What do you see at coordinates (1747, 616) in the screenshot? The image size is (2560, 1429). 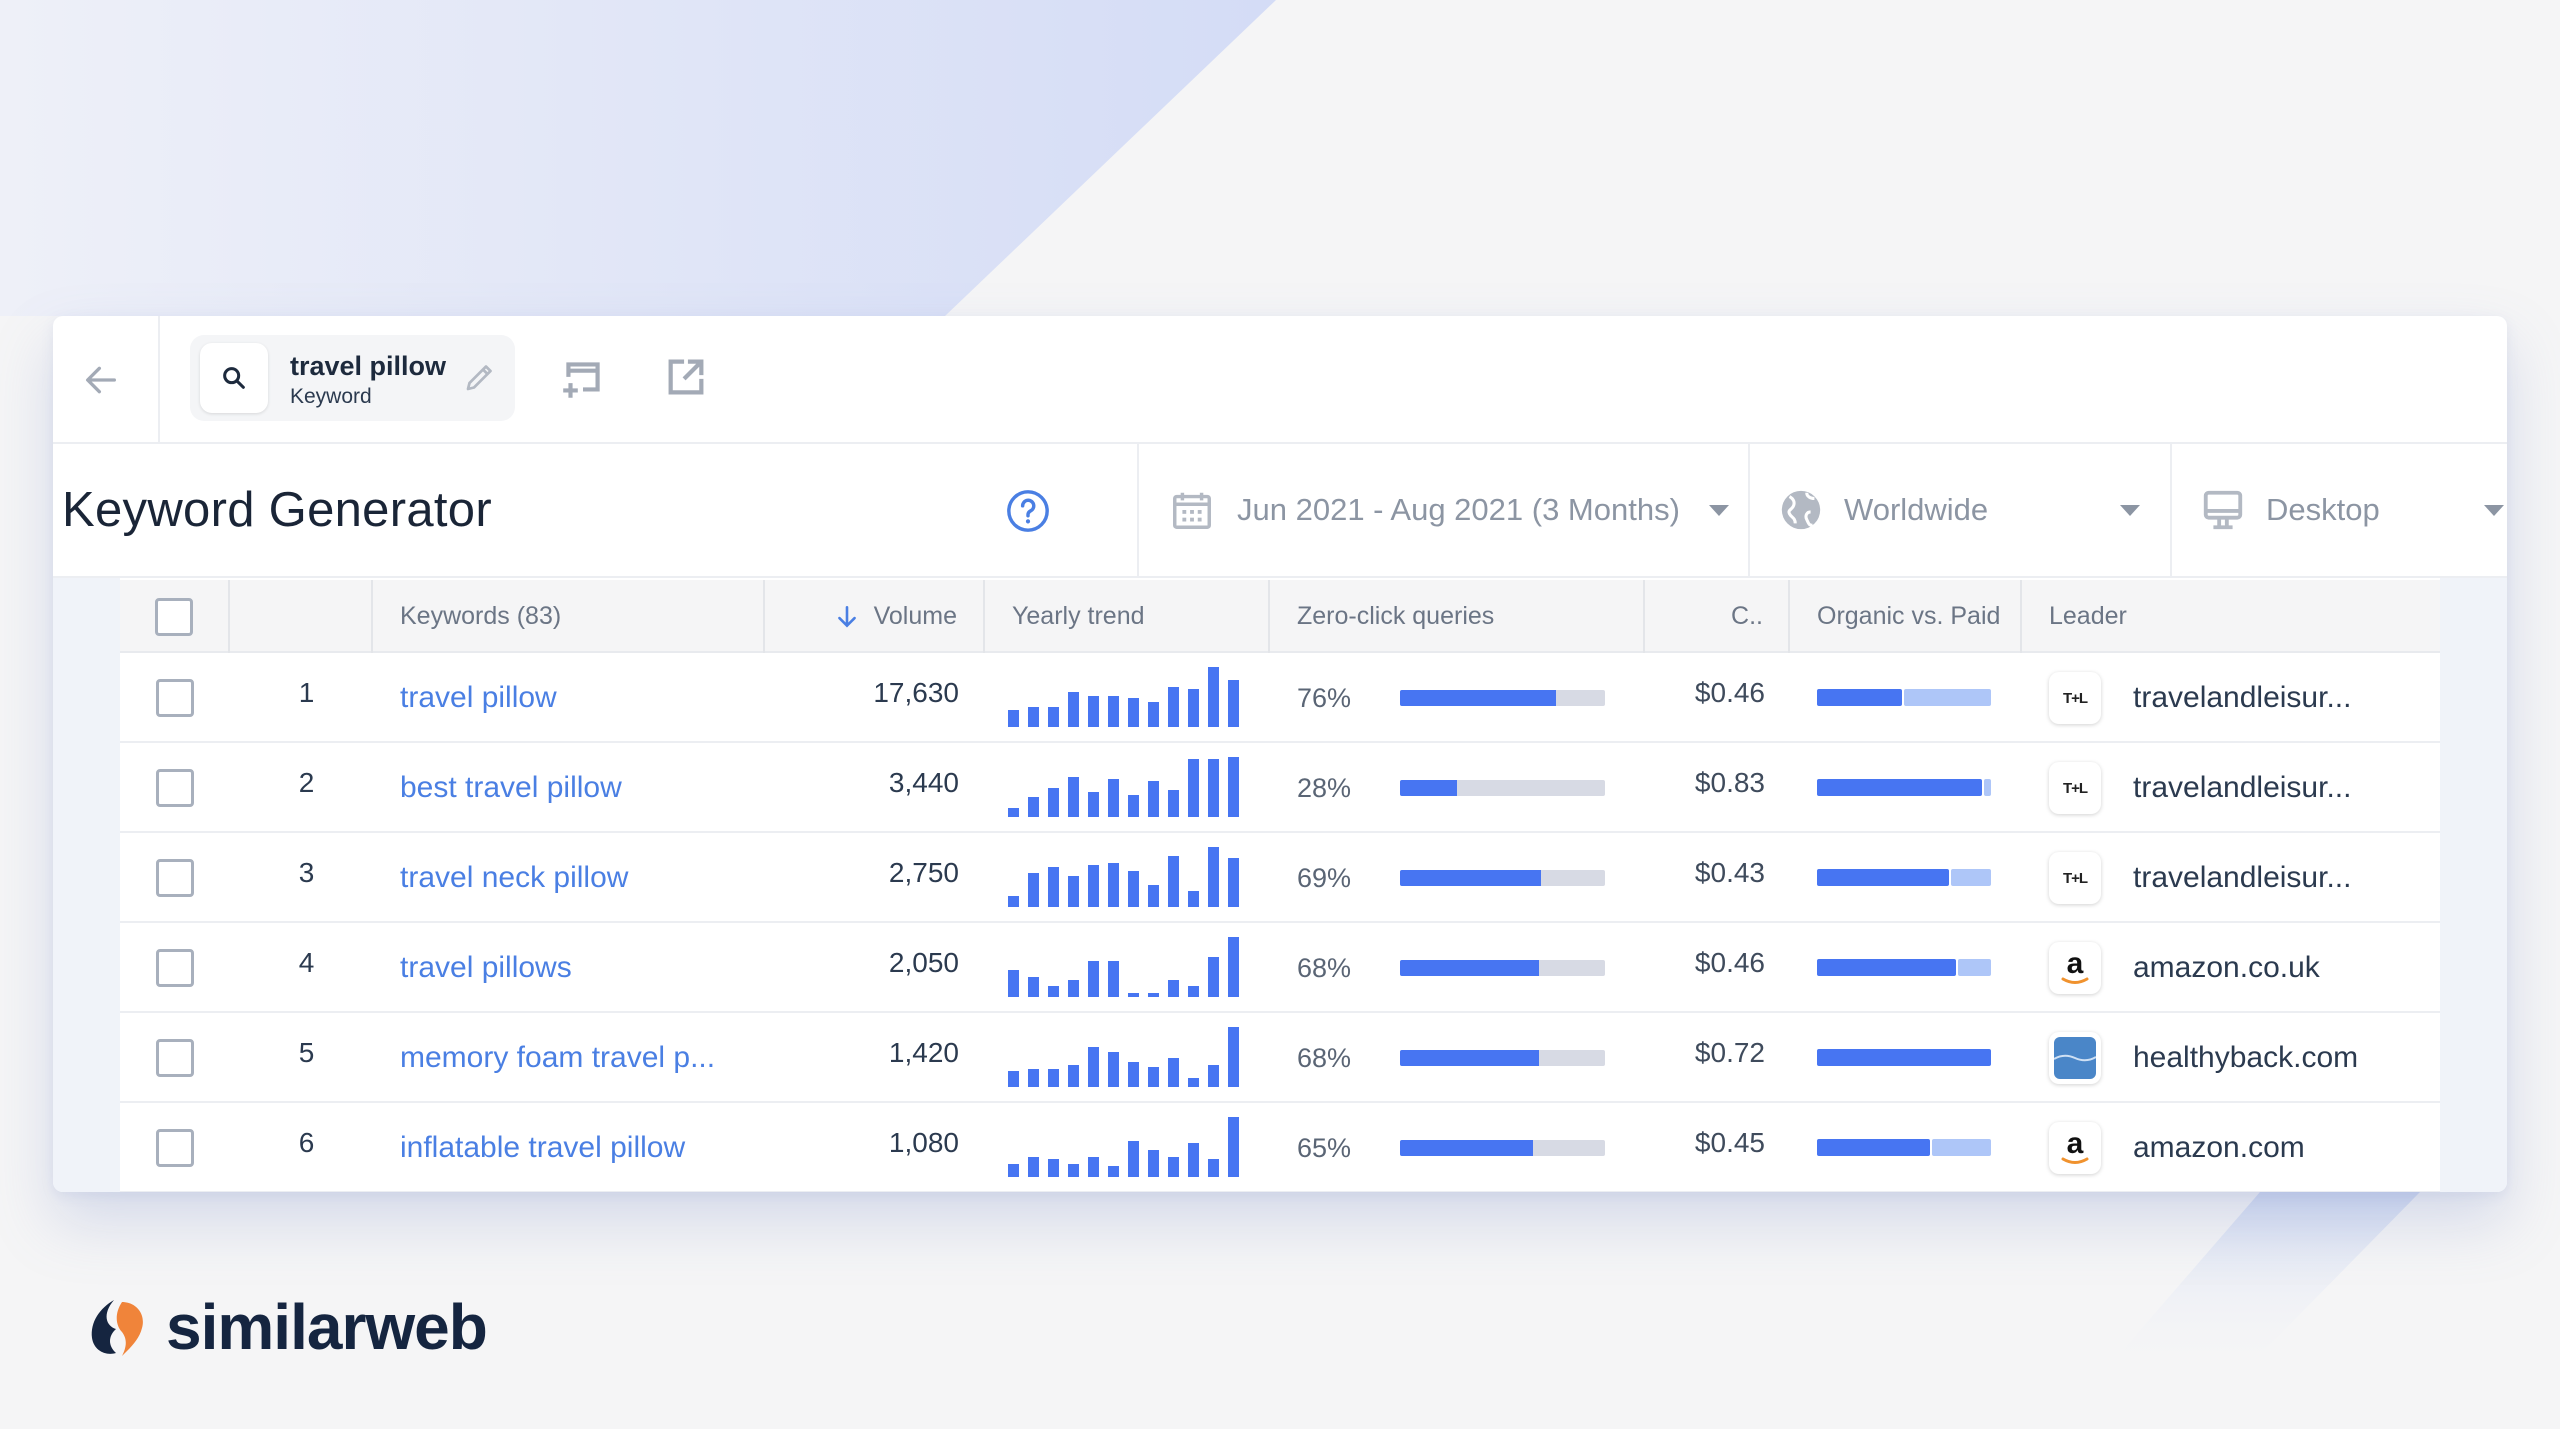 I see `header-cpc-label: C..` at bounding box center [1747, 616].